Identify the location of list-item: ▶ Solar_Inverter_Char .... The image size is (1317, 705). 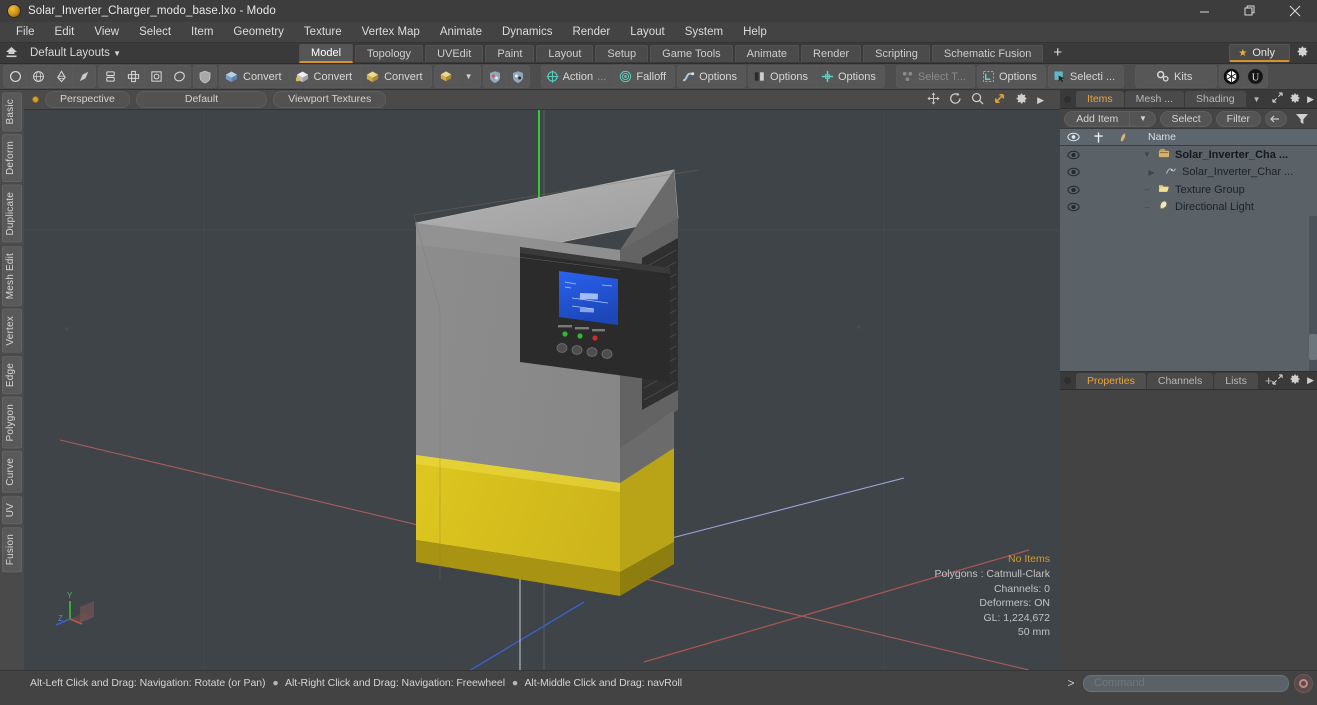
(1188, 173).